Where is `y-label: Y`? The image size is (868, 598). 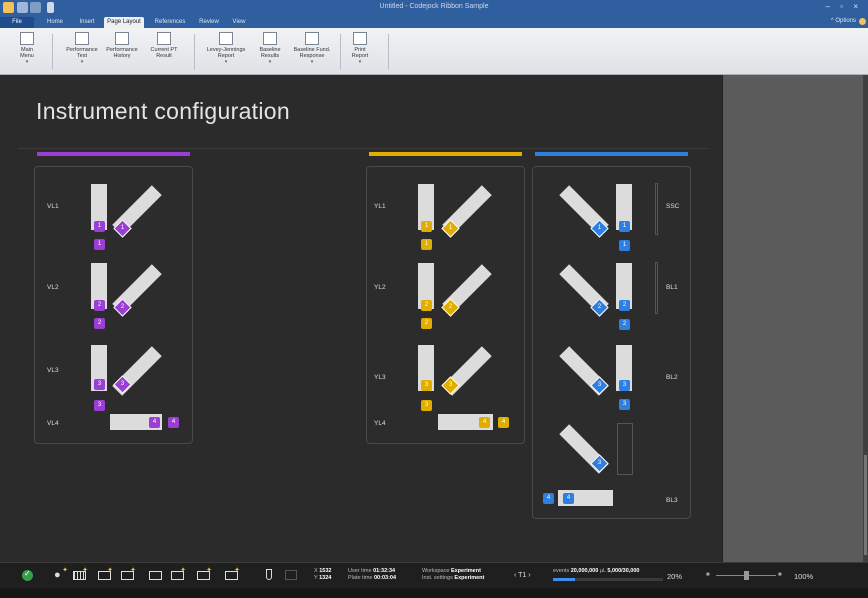 y-label: Y is located at coordinates (316, 578).